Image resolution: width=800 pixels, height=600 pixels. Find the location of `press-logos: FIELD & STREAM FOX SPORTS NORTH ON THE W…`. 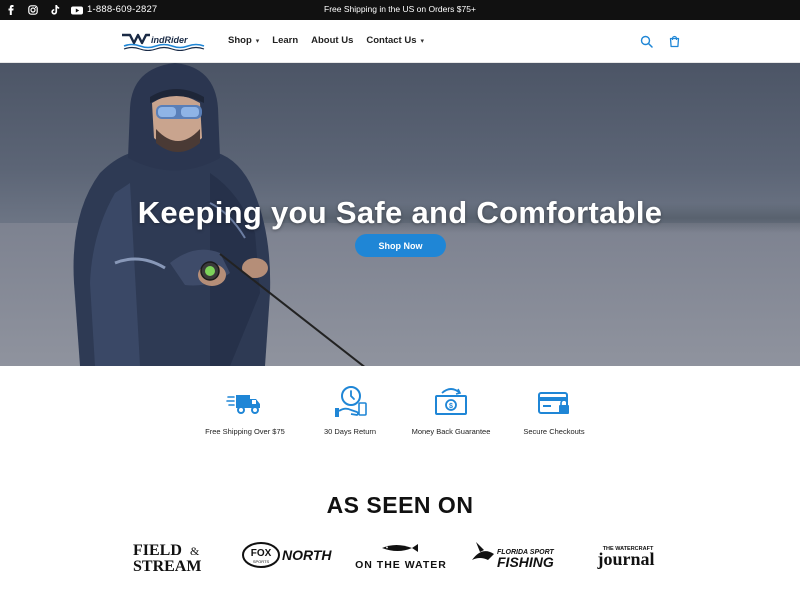

press-logos: FIELD & STREAM FOX SPORTS NORTH ON THE W… is located at coordinates (400, 560).